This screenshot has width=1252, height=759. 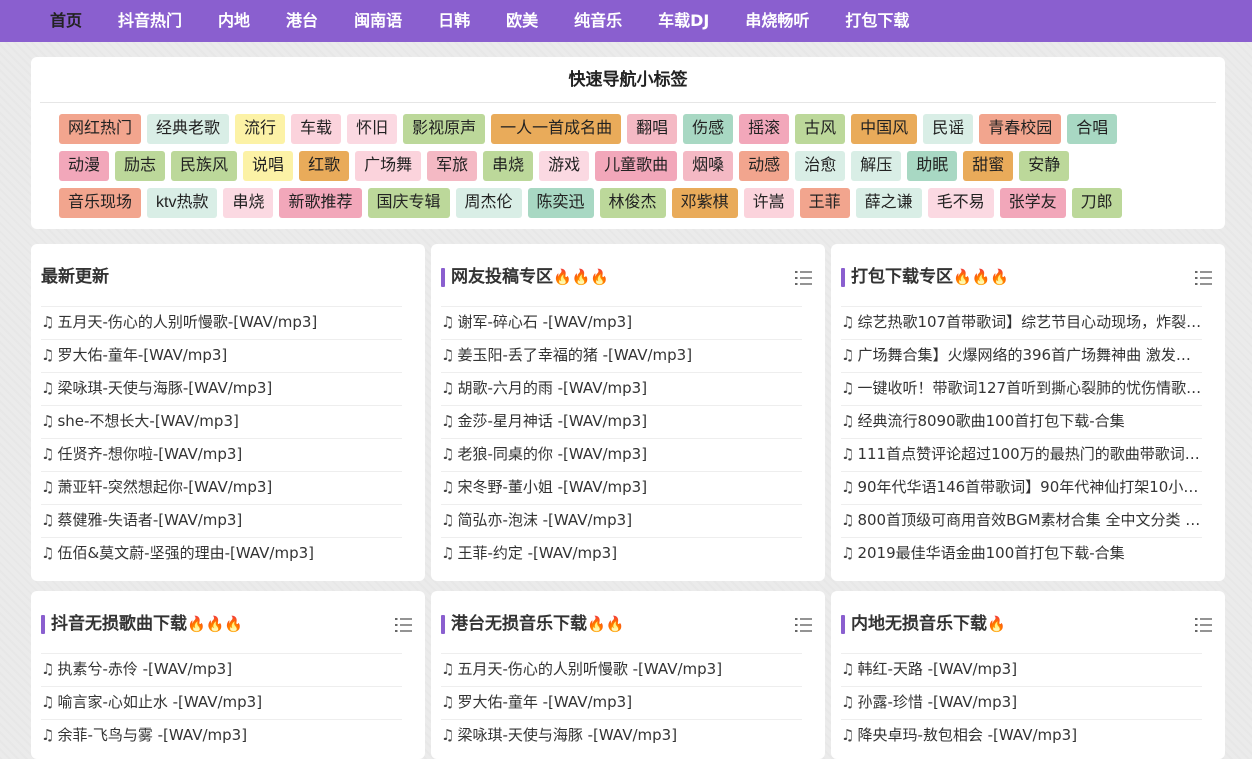 I want to click on list-item: ♫ 韩红-天路 -[WAV/mp3], so click(x=1021, y=670).